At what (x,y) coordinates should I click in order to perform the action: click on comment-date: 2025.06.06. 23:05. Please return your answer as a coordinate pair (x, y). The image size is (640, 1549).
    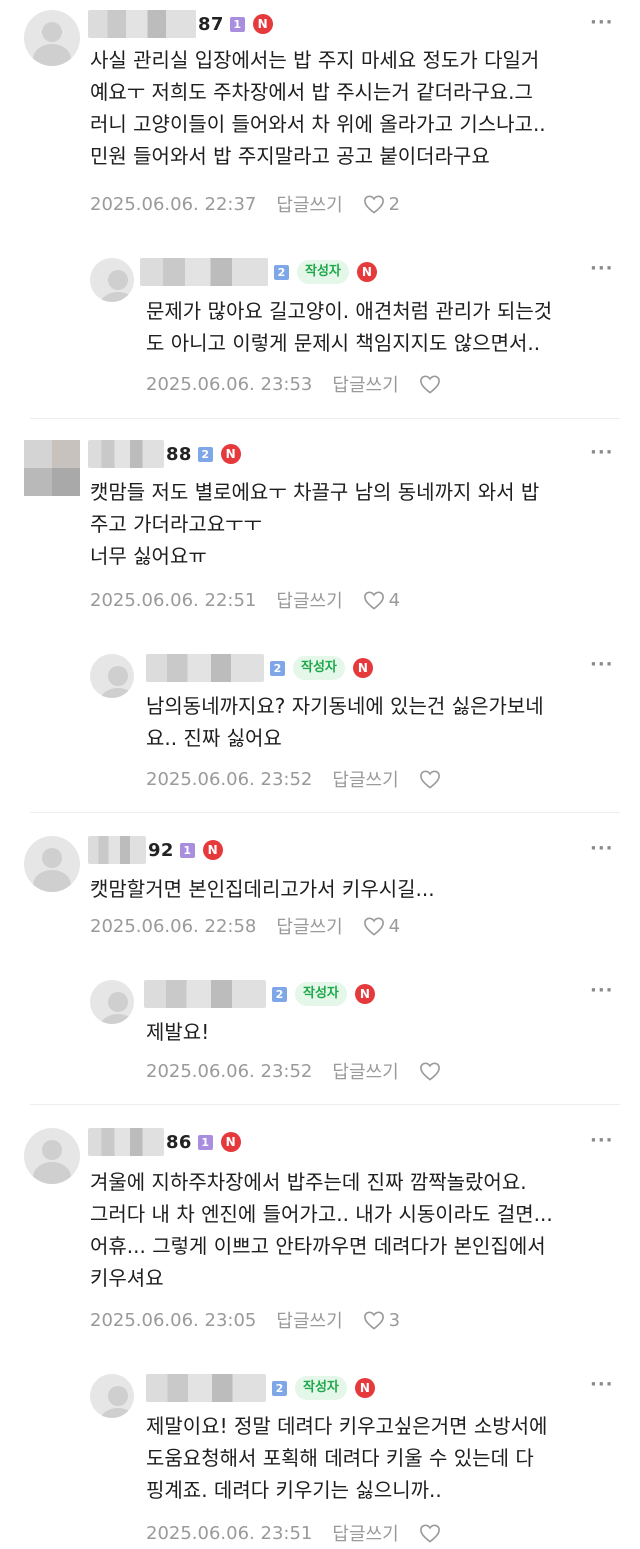
    Looking at the image, I should click on (173, 1320).